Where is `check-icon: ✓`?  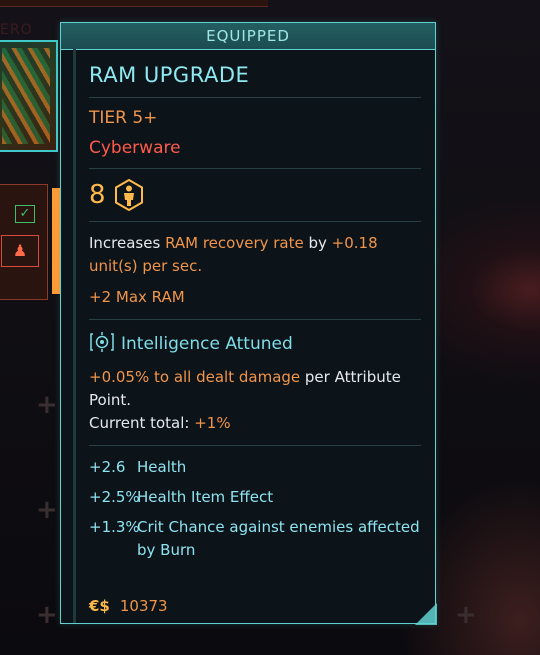 check-icon: ✓ is located at coordinates (25, 214).